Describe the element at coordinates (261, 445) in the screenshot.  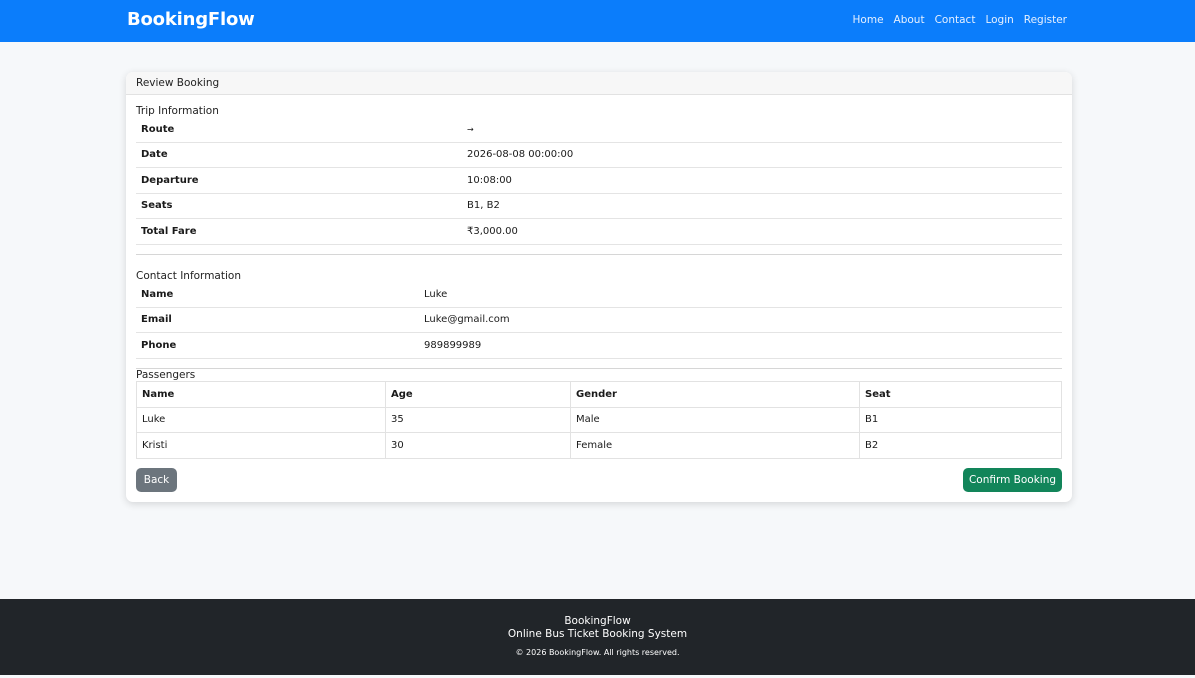
I see `passenger-name-cell: Kristi` at that location.